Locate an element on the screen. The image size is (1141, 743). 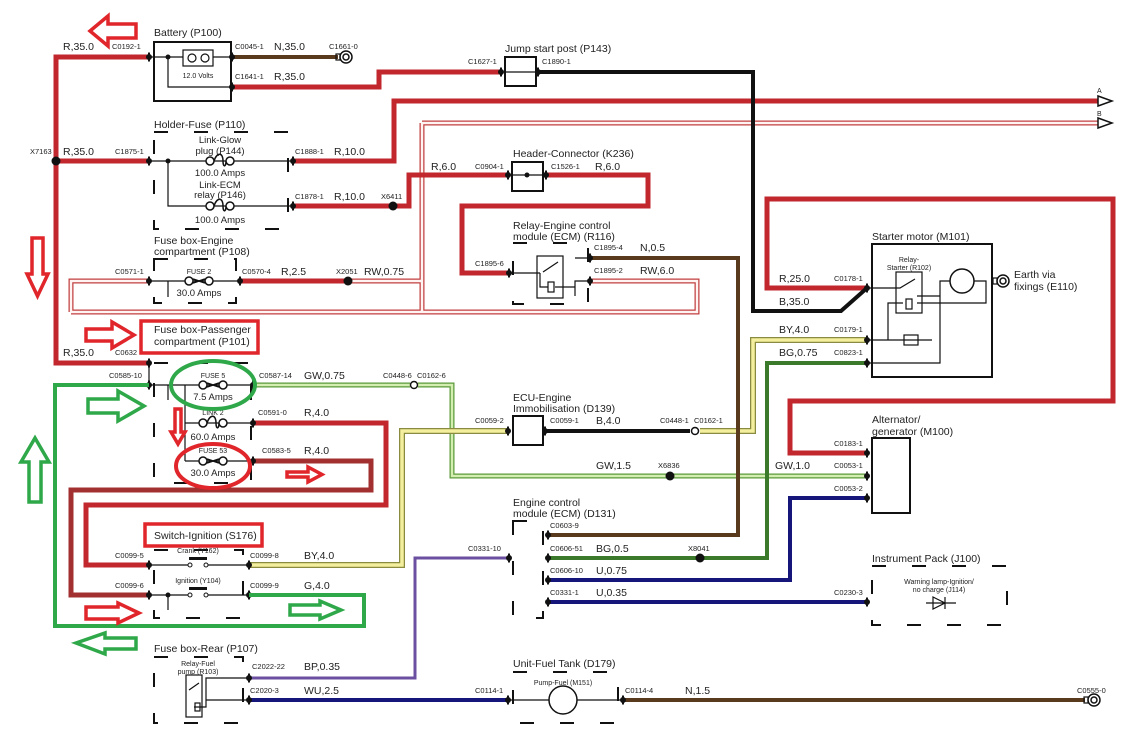
connector-label: C0192-1 is located at coordinates (126, 46).